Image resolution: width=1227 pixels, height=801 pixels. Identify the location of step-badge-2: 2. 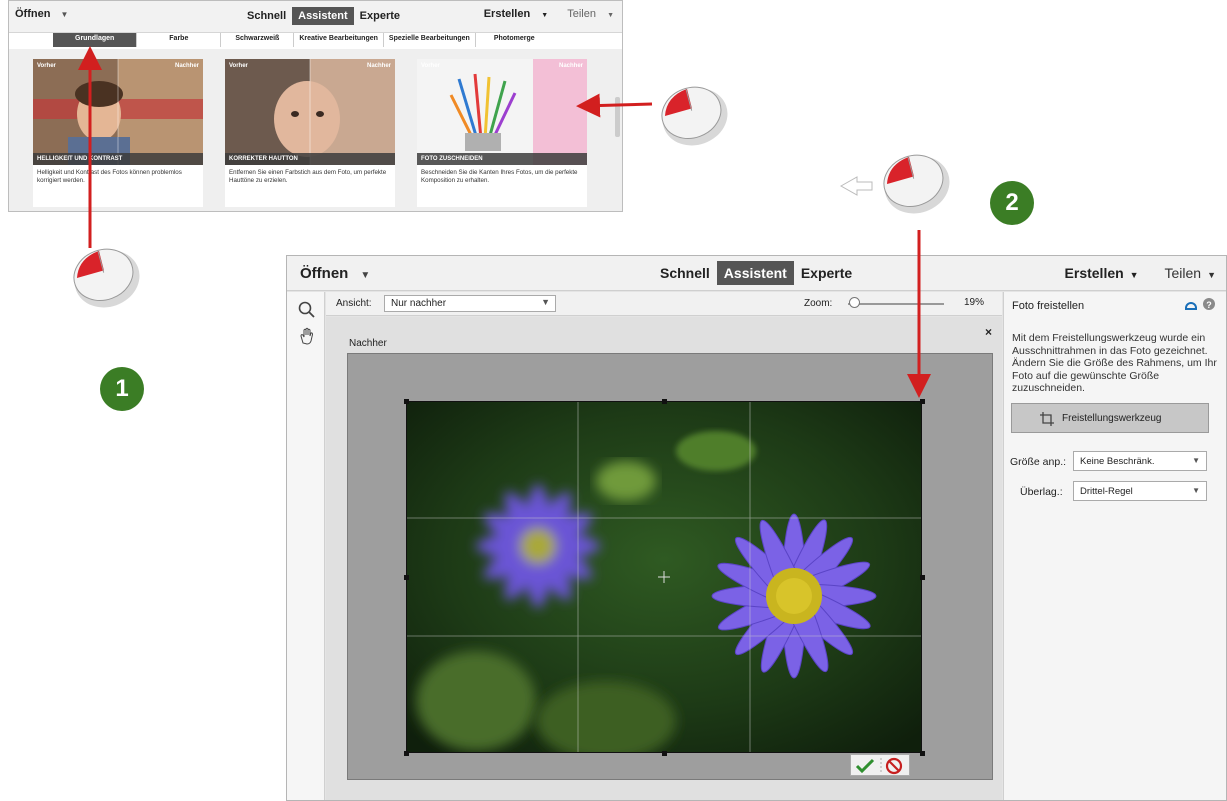
(1012, 203).